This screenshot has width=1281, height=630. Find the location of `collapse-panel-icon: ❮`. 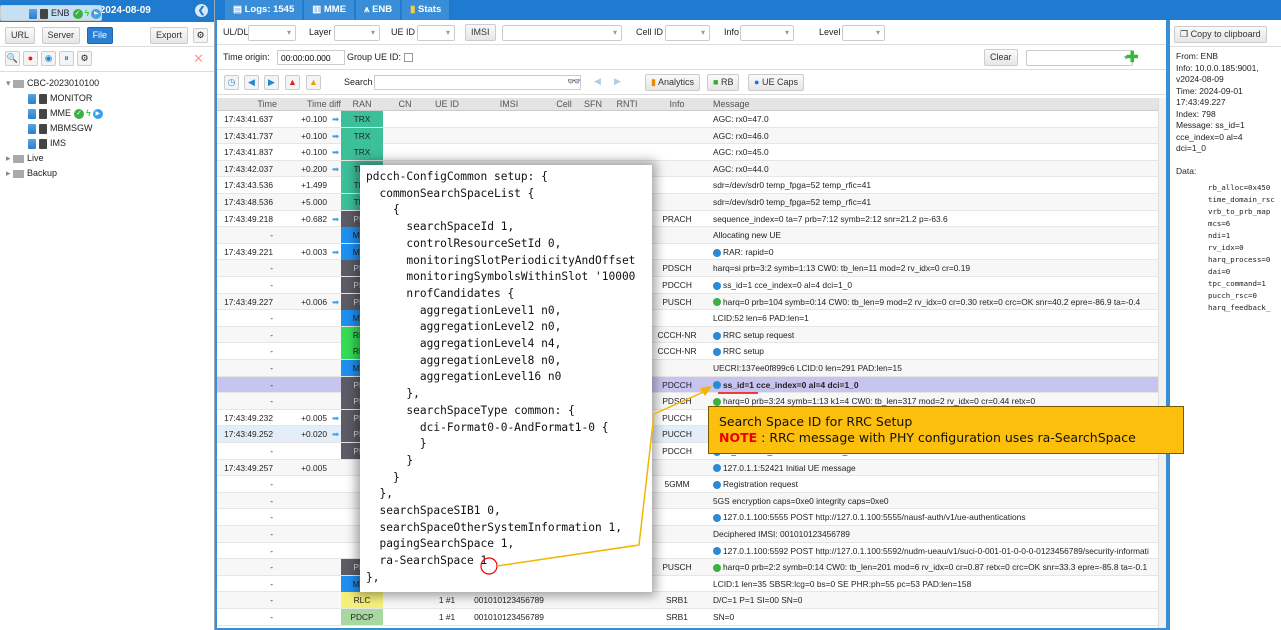

collapse-panel-icon: ❮ is located at coordinates (201, 10).